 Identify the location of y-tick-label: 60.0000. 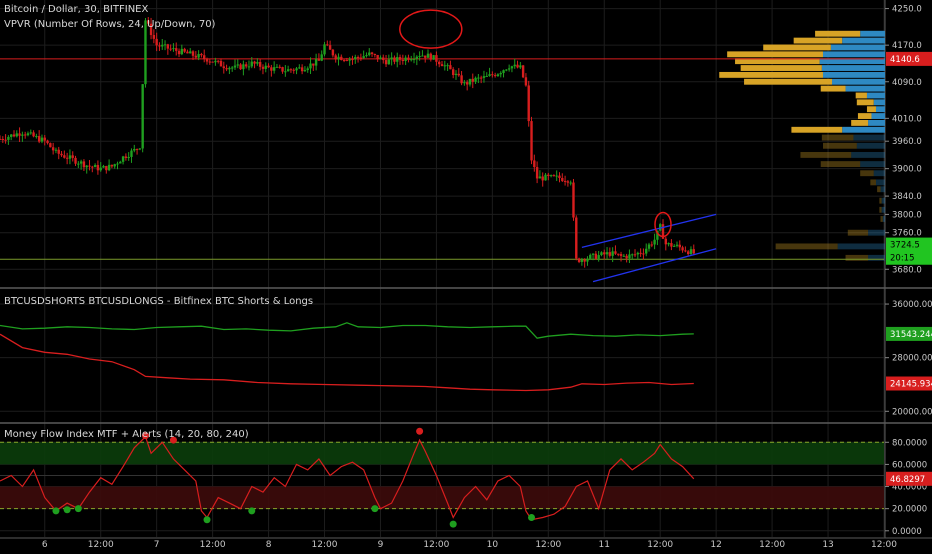
(909, 465).